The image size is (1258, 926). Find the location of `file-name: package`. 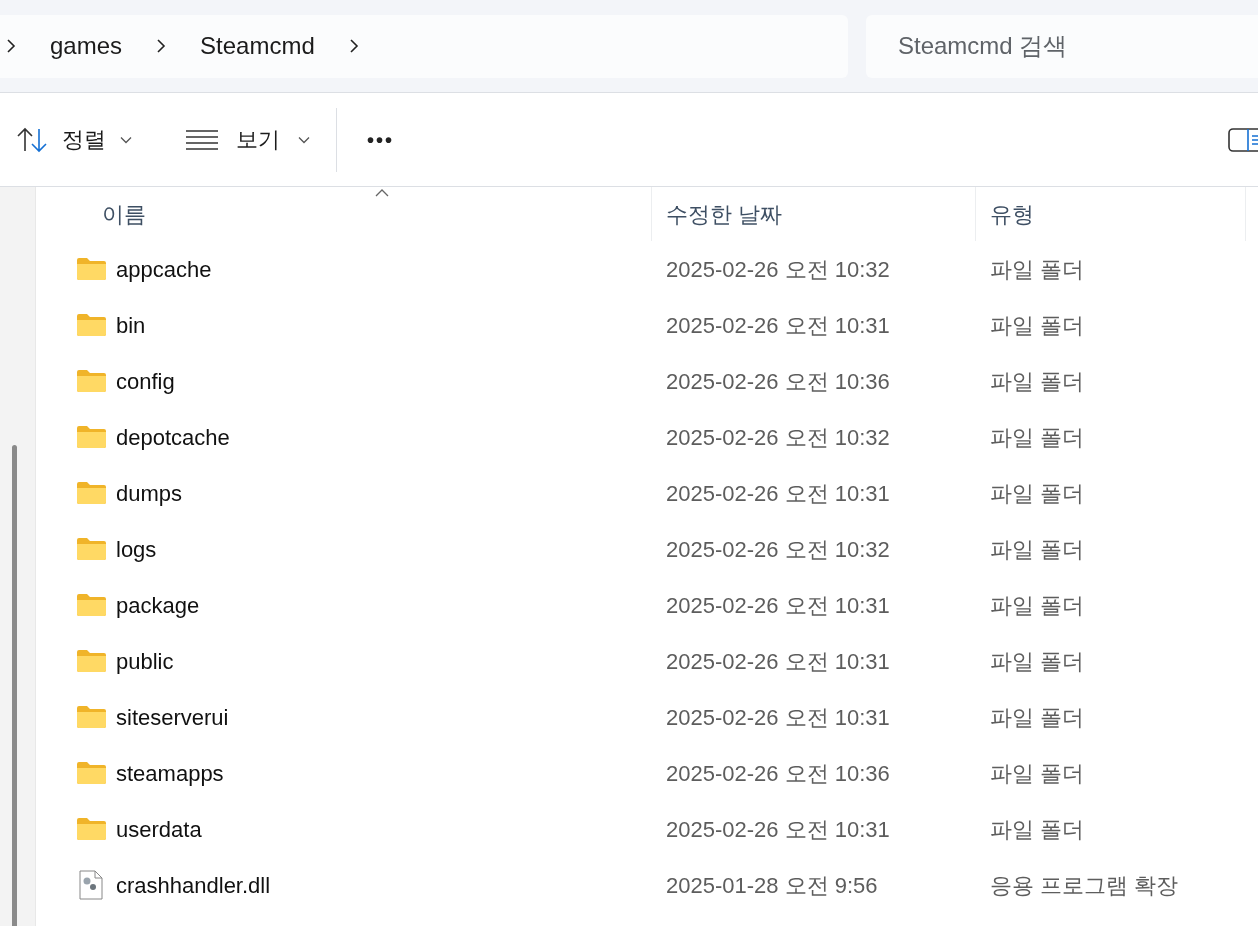

file-name: package is located at coordinates (158, 605).